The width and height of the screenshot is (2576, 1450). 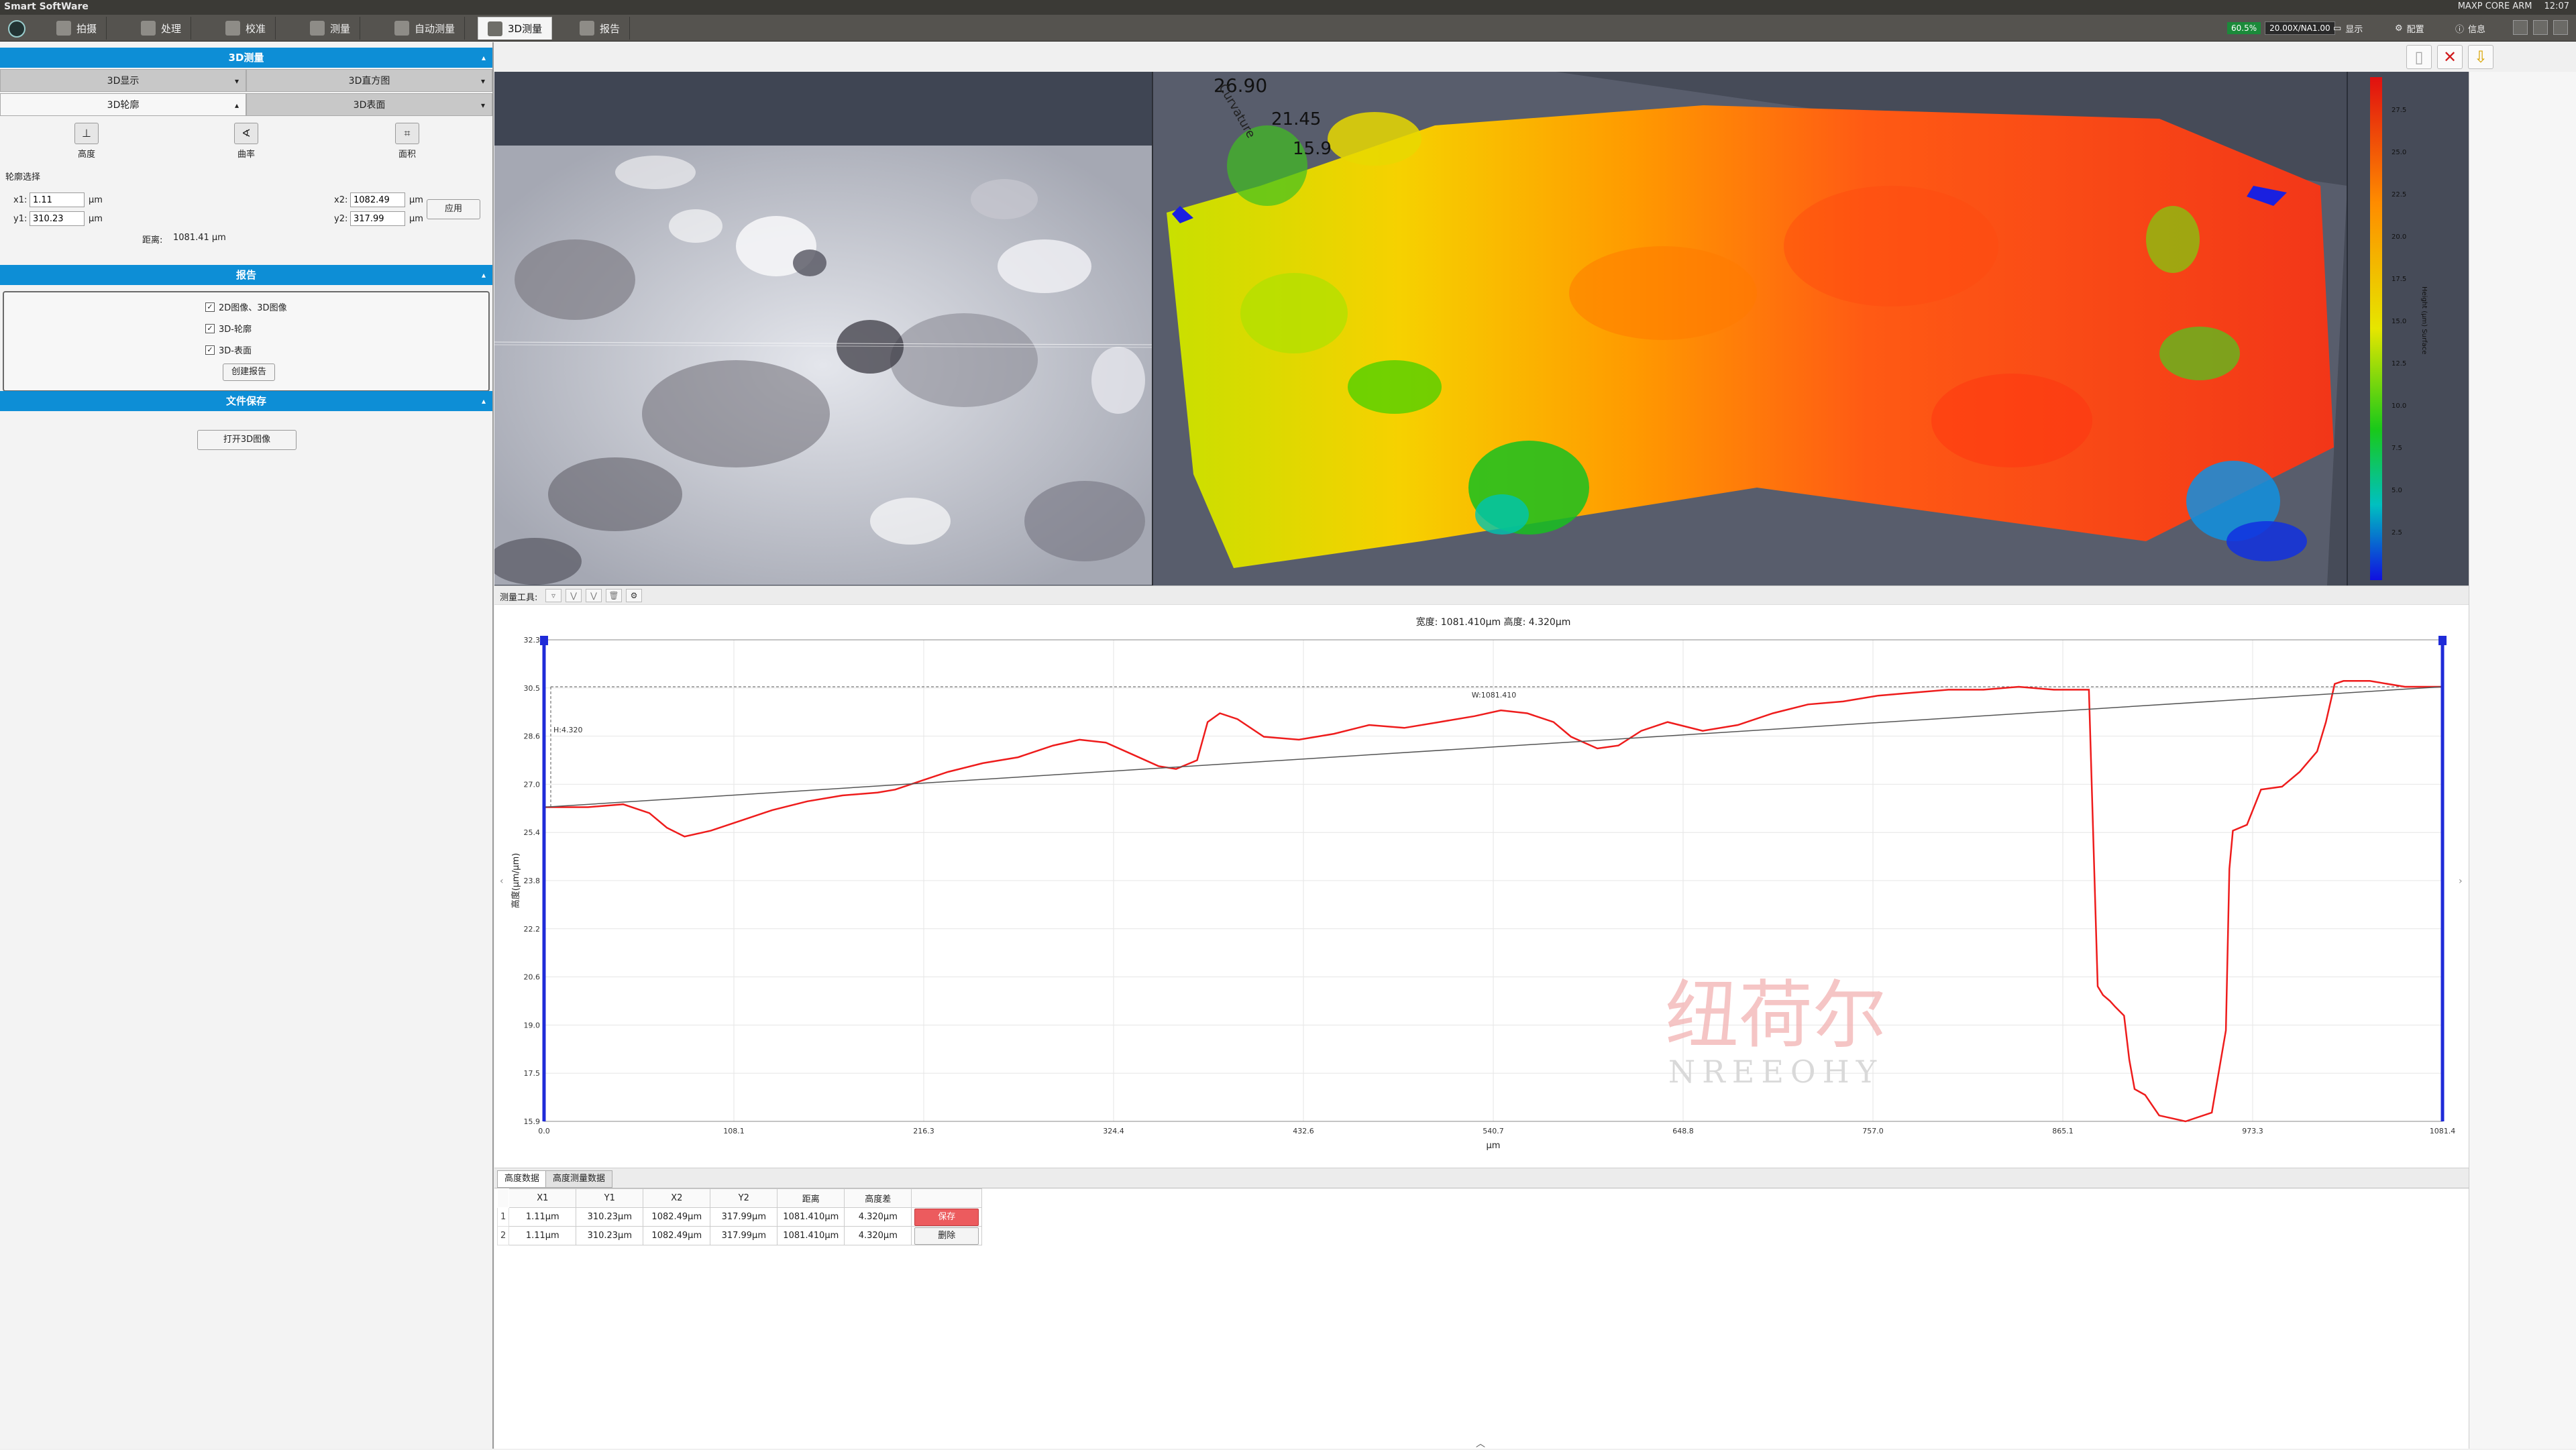 What do you see at coordinates (1493, 622) in the screenshot?
I see `chart-title: 宽度: 1081.410μm 高度: 4.320μm` at bounding box center [1493, 622].